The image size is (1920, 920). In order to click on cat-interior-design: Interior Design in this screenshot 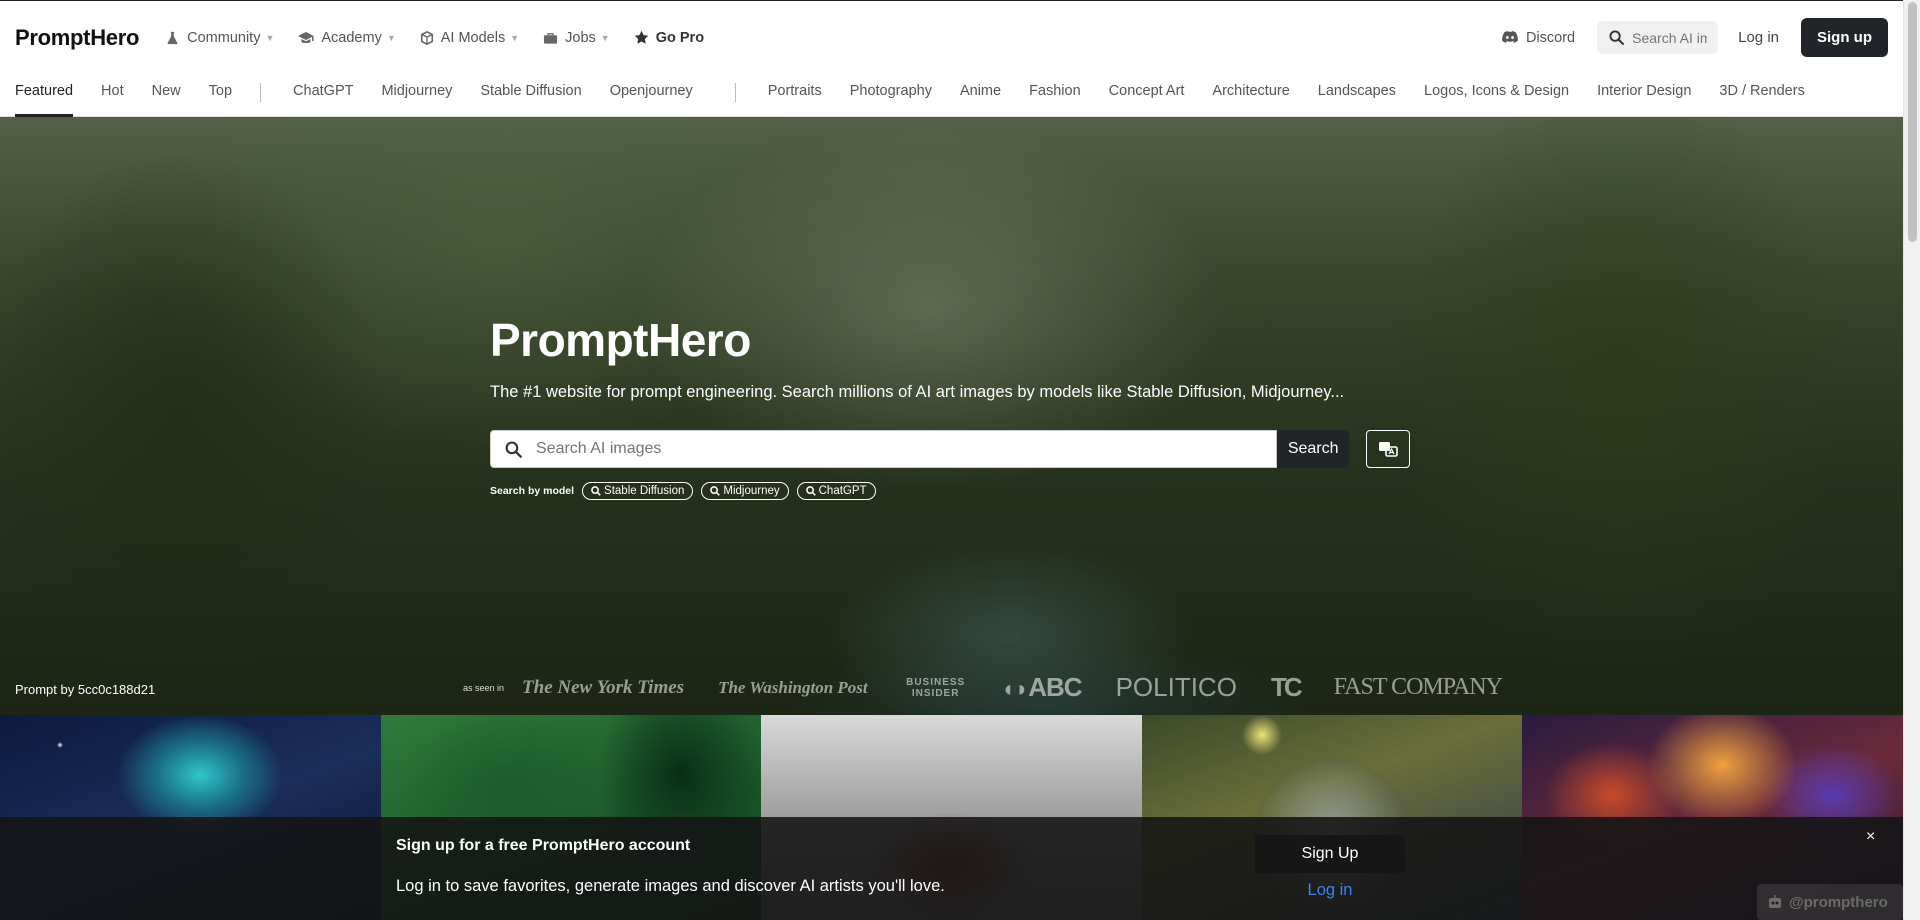, I will do `click(1644, 94)`.